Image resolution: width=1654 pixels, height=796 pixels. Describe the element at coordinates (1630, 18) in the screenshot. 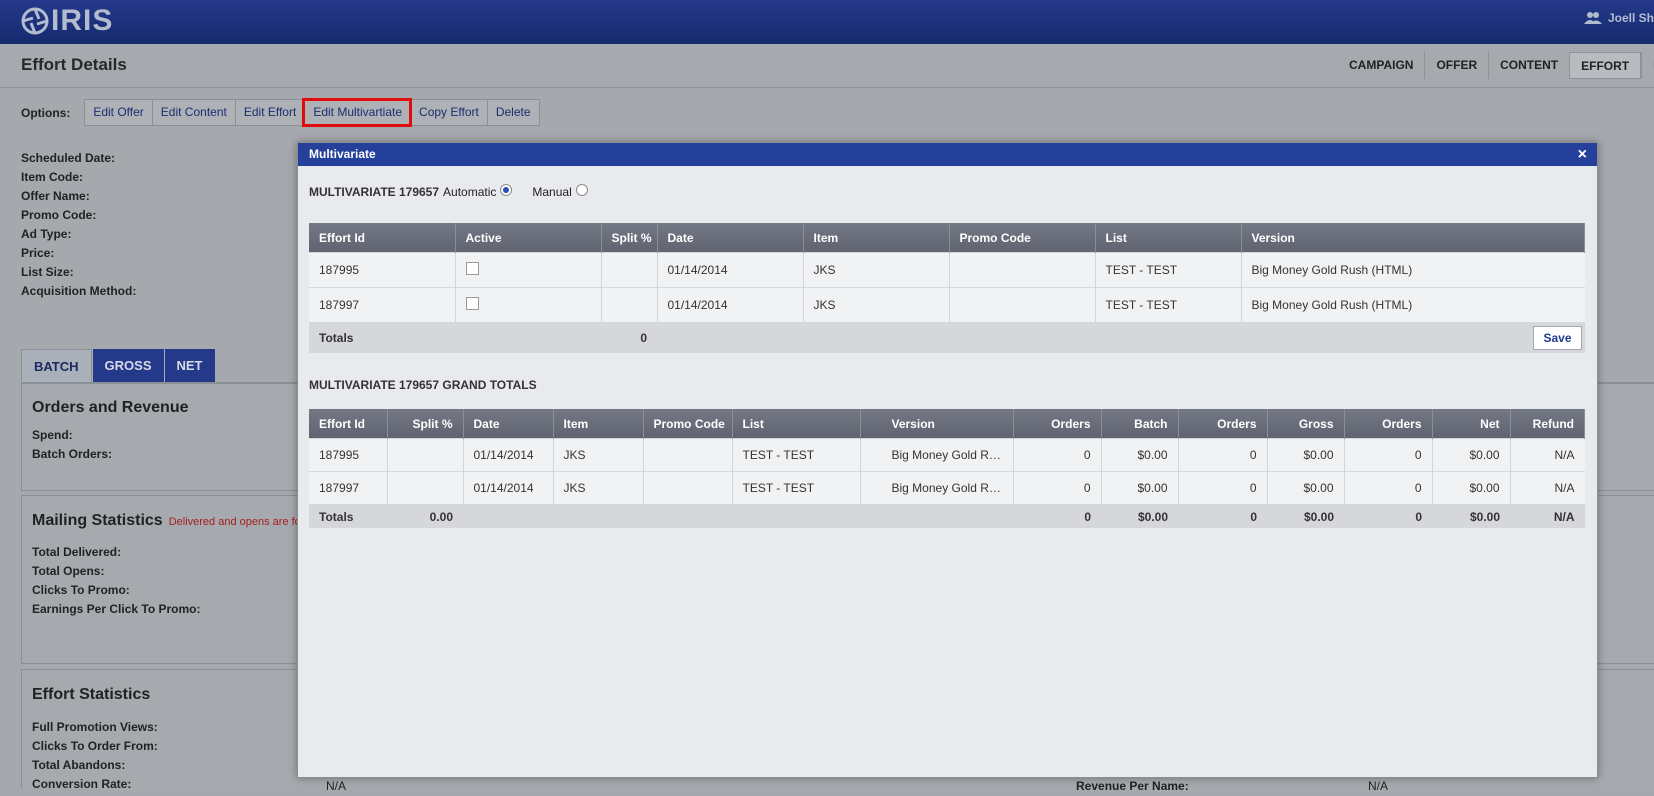

I see `user-name: Joell Sh` at that location.